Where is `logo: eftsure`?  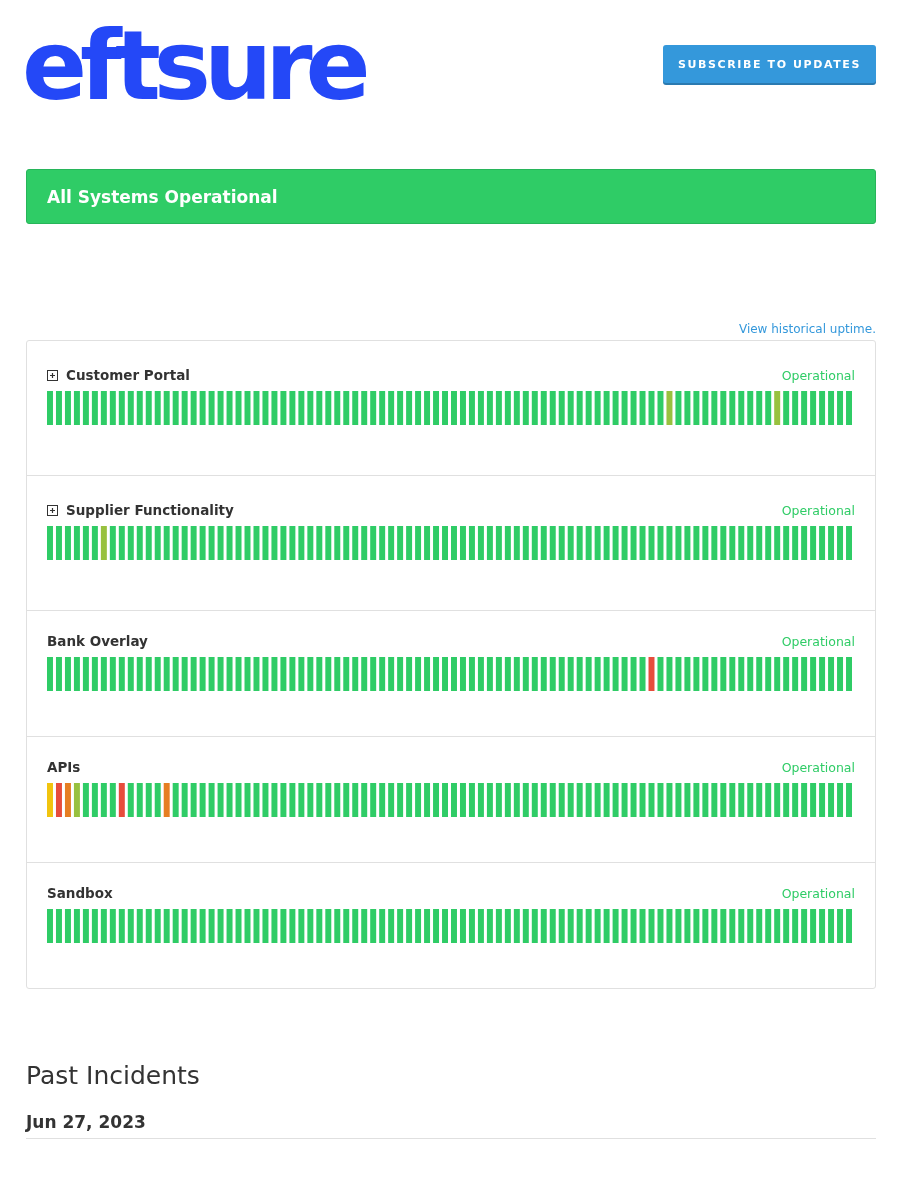 logo: eftsure is located at coordinates (193, 66).